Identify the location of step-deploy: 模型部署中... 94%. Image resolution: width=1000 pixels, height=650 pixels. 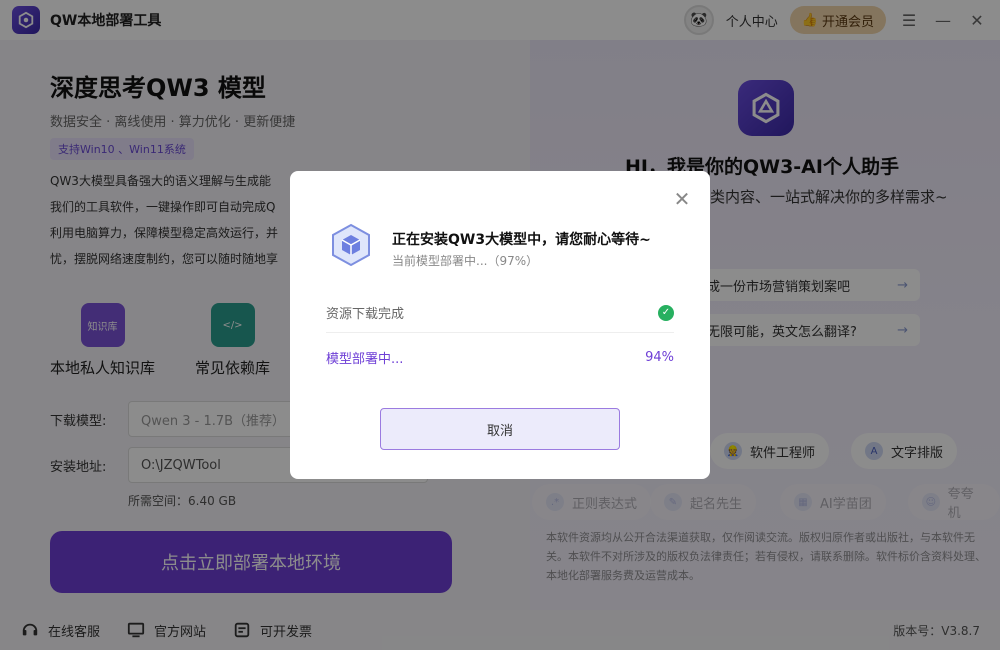
(500, 357).